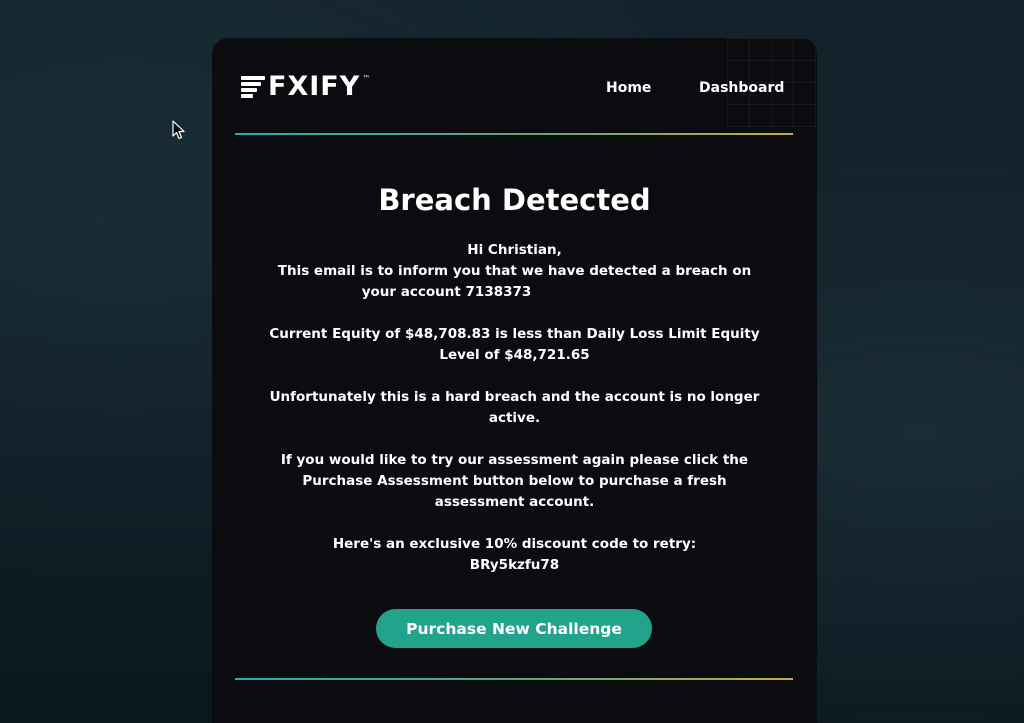 The width and height of the screenshot is (1024, 723). What do you see at coordinates (446, 292) in the screenshot?
I see `intro-line-2: your account 7138373` at bounding box center [446, 292].